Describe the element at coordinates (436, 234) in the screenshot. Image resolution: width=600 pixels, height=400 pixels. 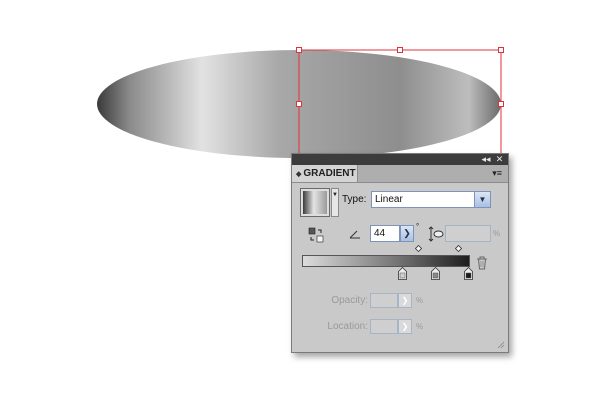
I see `aspect-ratio-icon` at that location.